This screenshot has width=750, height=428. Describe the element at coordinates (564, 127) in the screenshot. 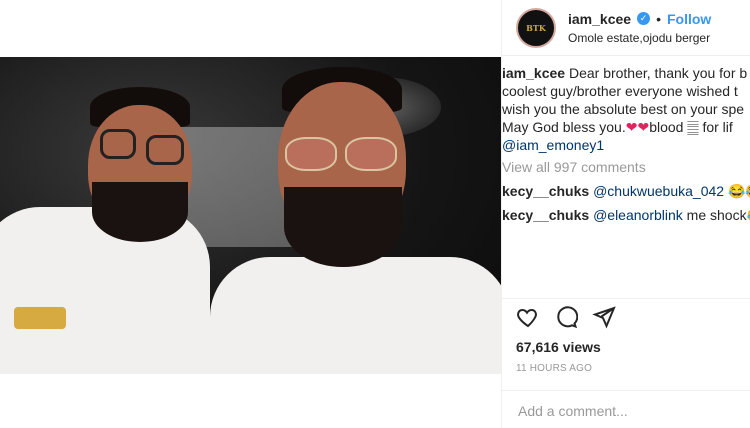

I see `caption-text-line4a: May God bless you.` at that location.